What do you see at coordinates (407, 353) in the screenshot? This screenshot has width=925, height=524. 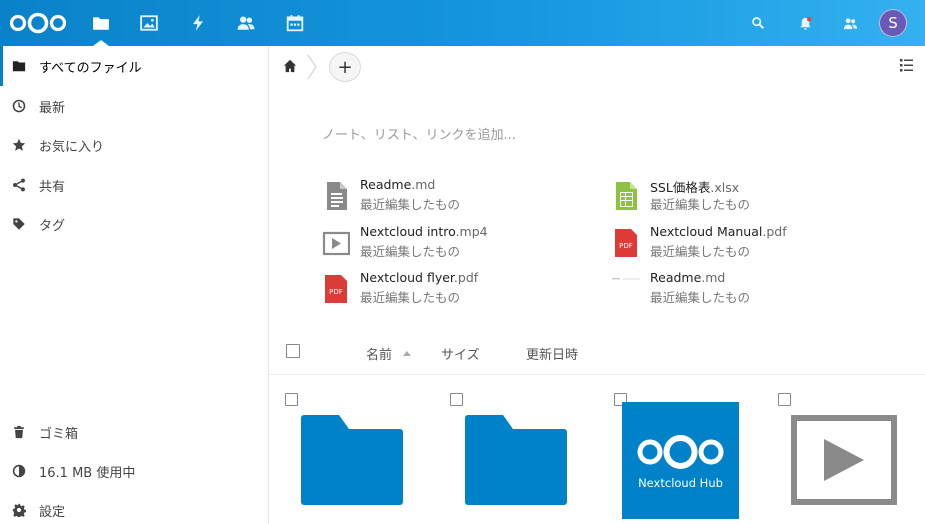 I see `sort-ascending-icon` at bounding box center [407, 353].